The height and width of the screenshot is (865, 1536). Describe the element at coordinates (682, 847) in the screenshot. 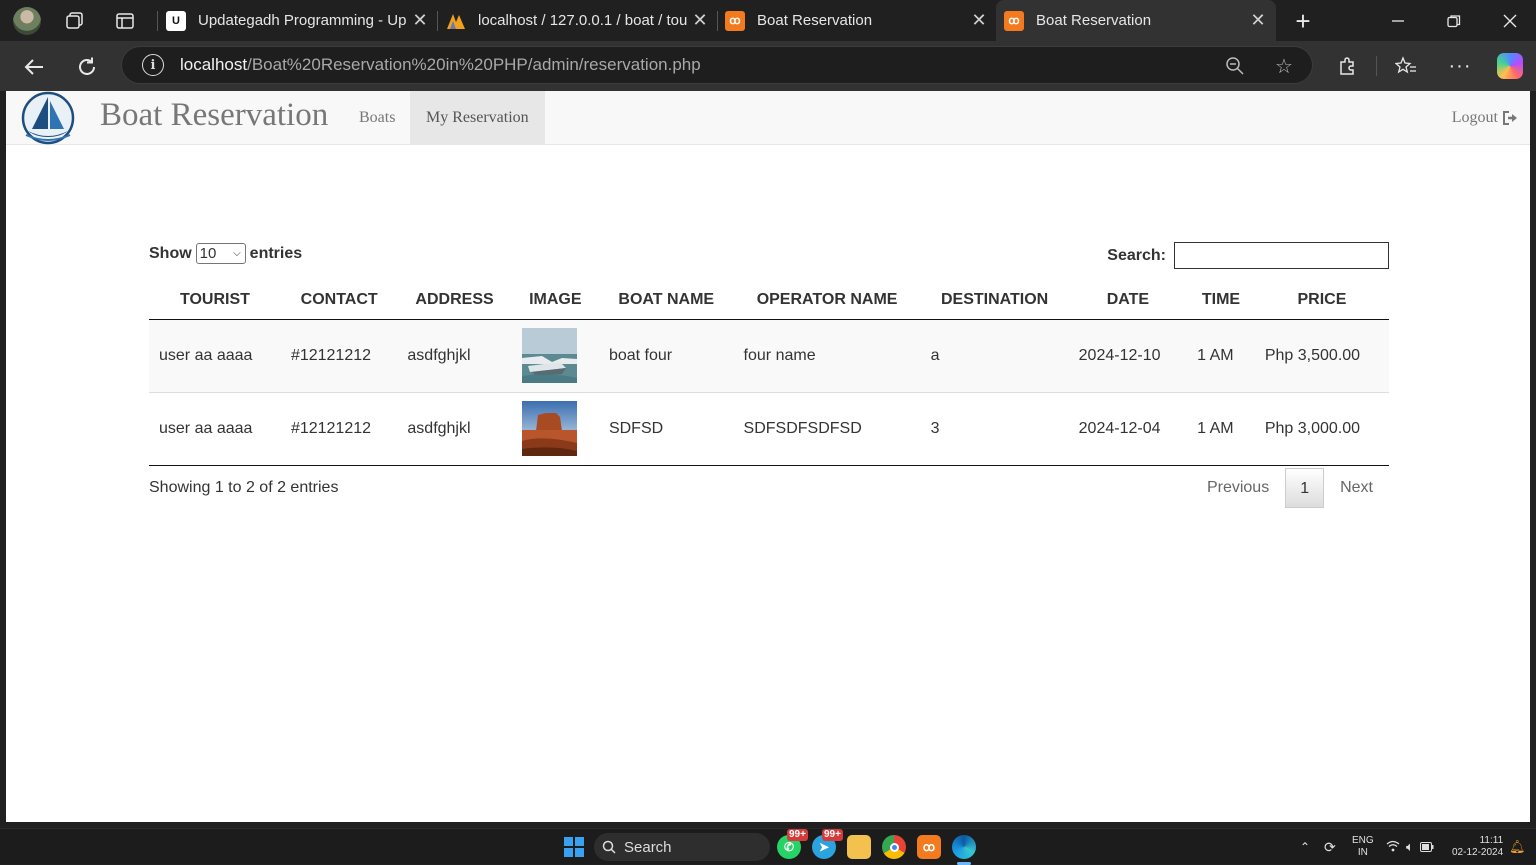

I see `taskbar-search: Search` at that location.